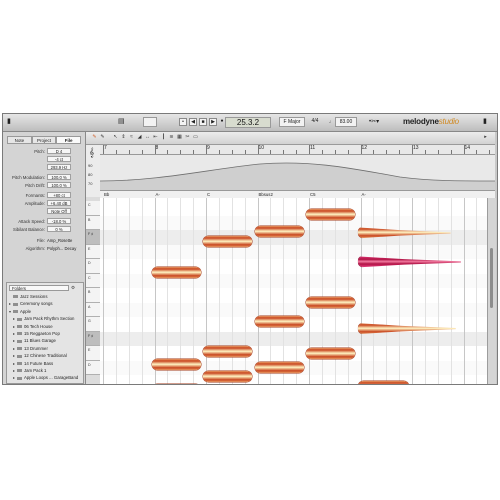 The image size is (500, 500). What do you see at coordinates (106, 194) in the screenshot?
I see `chord-label: Bb` at bounding box center [106, 194].